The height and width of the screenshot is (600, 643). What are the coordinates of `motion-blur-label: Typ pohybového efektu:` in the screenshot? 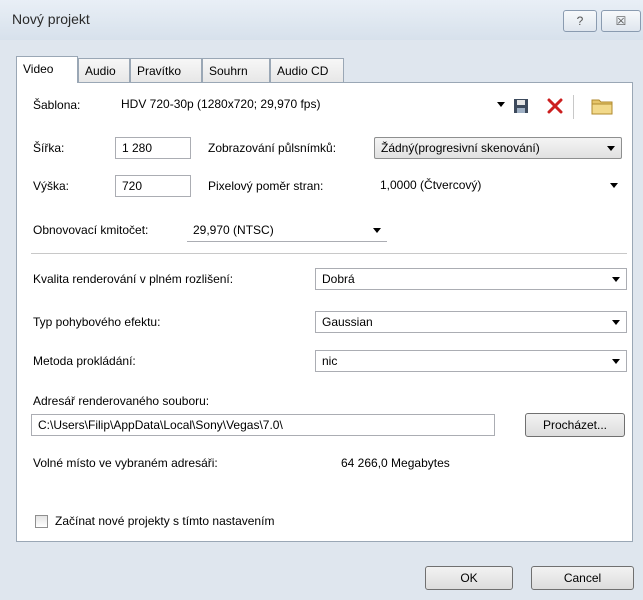 It's located at (97, 322).